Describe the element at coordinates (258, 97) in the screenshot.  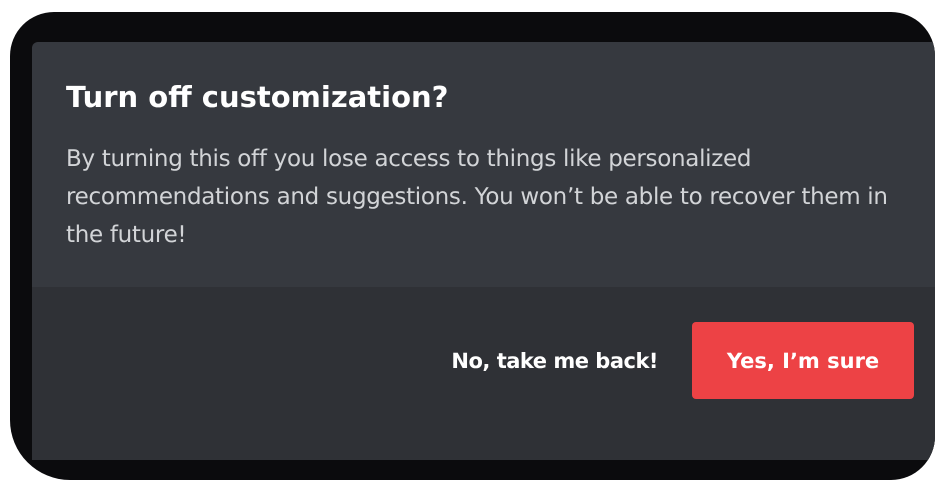
I see `dialog-title: Turn off customization?` at that location.